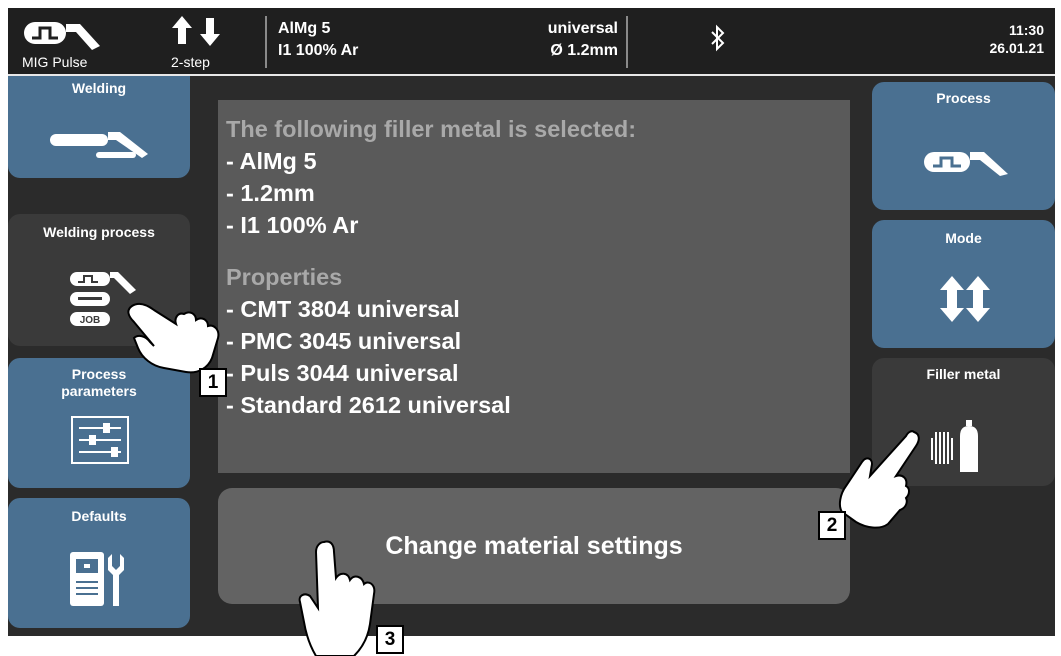  I want to click on svg-text: JOB, so click(90, 320).